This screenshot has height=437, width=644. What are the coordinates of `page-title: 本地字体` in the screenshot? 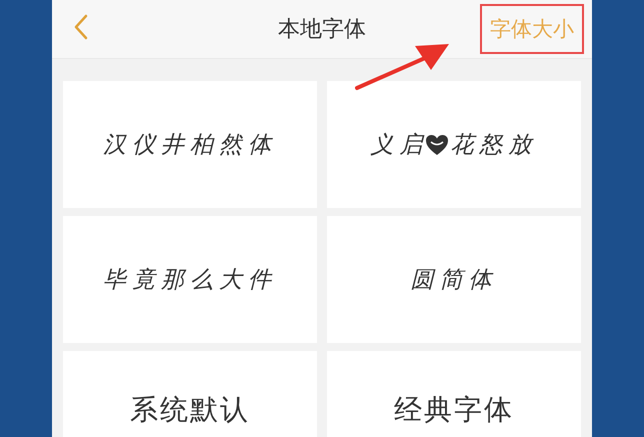 It's located at (322, 30).